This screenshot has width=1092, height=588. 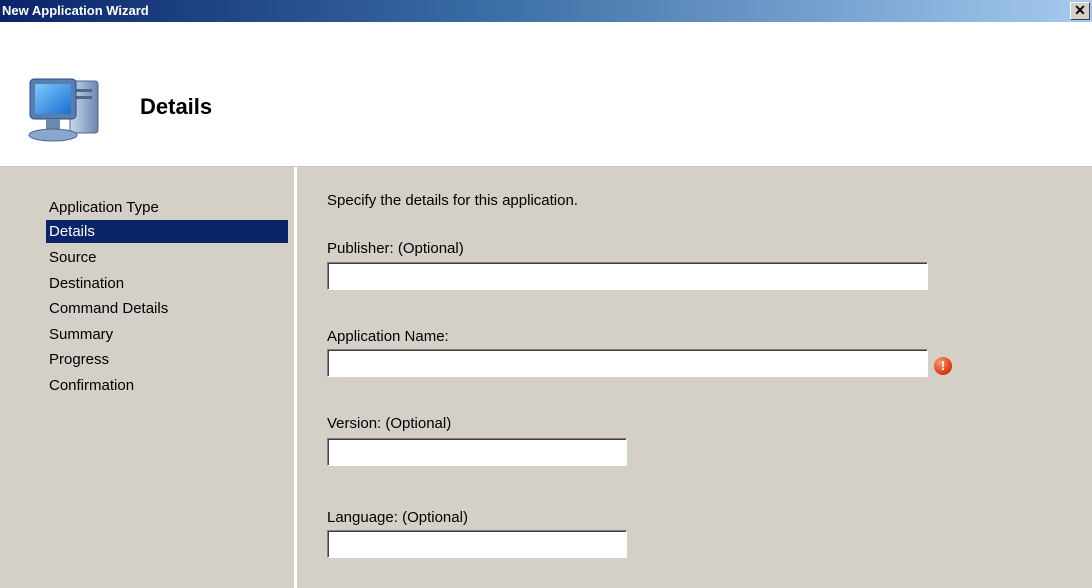 What do you see at coordinates (167, 308) in the screenshot?
I see `step-command-details: Command Details` at bounding box center [167, 308].